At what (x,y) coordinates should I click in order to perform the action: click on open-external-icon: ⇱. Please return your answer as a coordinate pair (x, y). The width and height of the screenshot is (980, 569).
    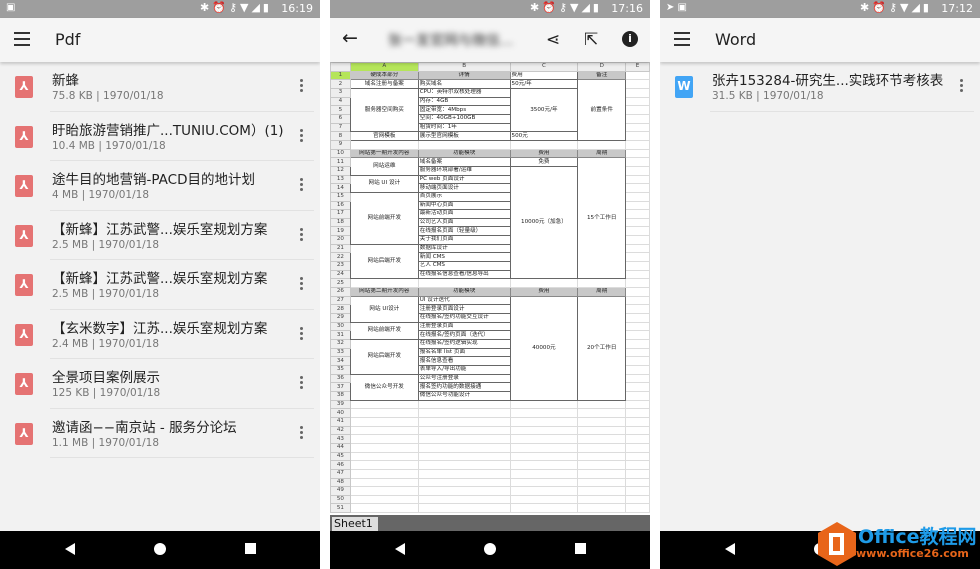
    Looking at the image, I should click on (591, 40).